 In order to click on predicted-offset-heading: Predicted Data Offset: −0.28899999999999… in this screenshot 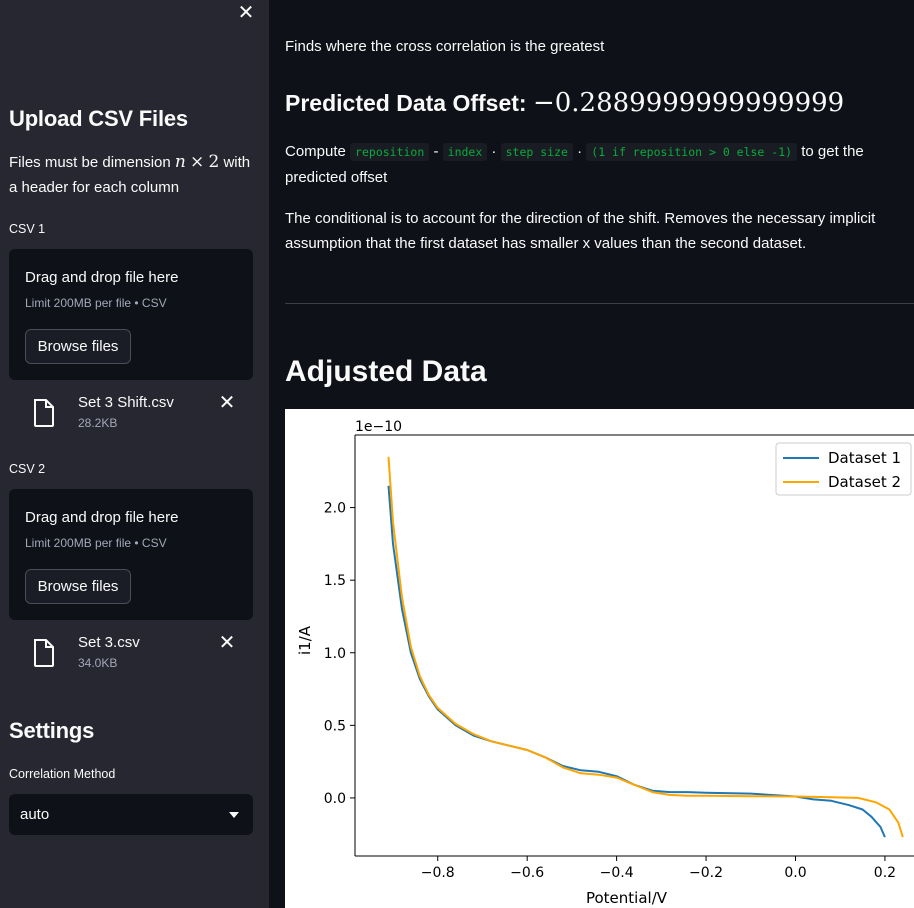, I will do `click(564, 103)`.